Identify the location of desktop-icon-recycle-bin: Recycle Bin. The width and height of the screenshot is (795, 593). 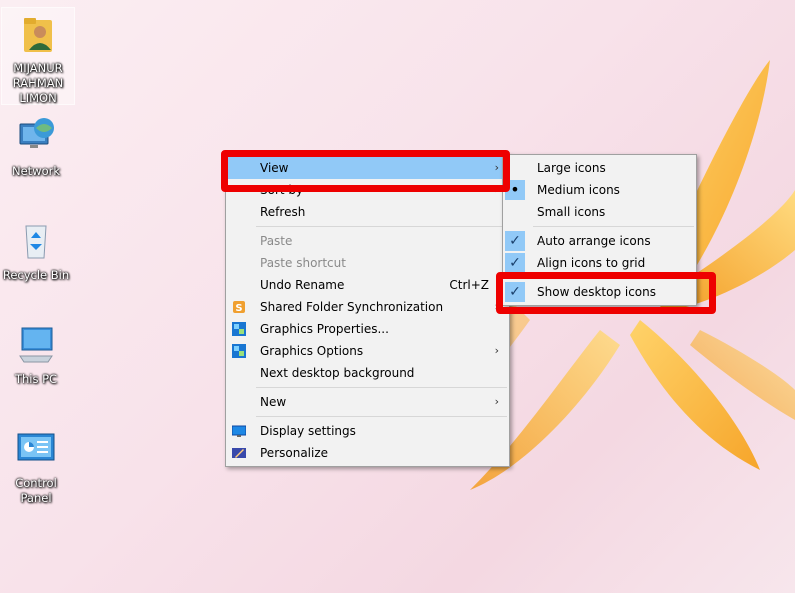
(36, 250).